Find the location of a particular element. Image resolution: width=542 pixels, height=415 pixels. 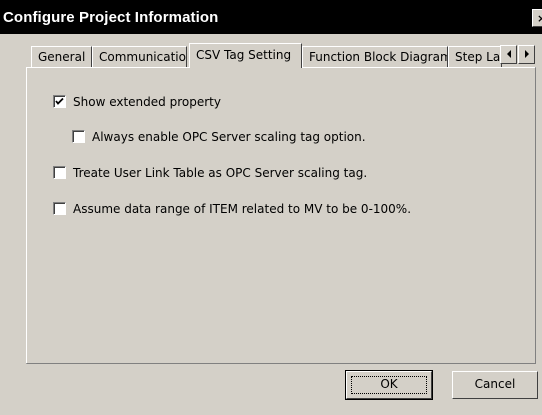

tab-step-ladder: Step La is located at coordinates (475, 57).